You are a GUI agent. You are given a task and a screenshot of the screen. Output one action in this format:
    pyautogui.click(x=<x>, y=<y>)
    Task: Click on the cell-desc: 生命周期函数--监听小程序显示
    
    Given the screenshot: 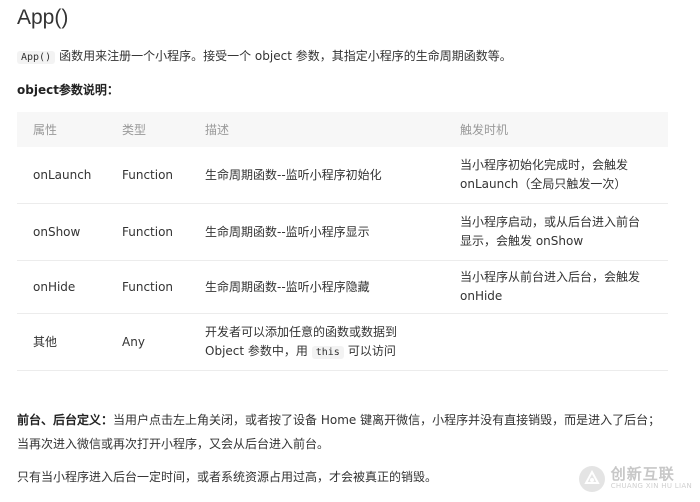 What is the action you would take?
    pyautogui.click(x=332, y=232)
    